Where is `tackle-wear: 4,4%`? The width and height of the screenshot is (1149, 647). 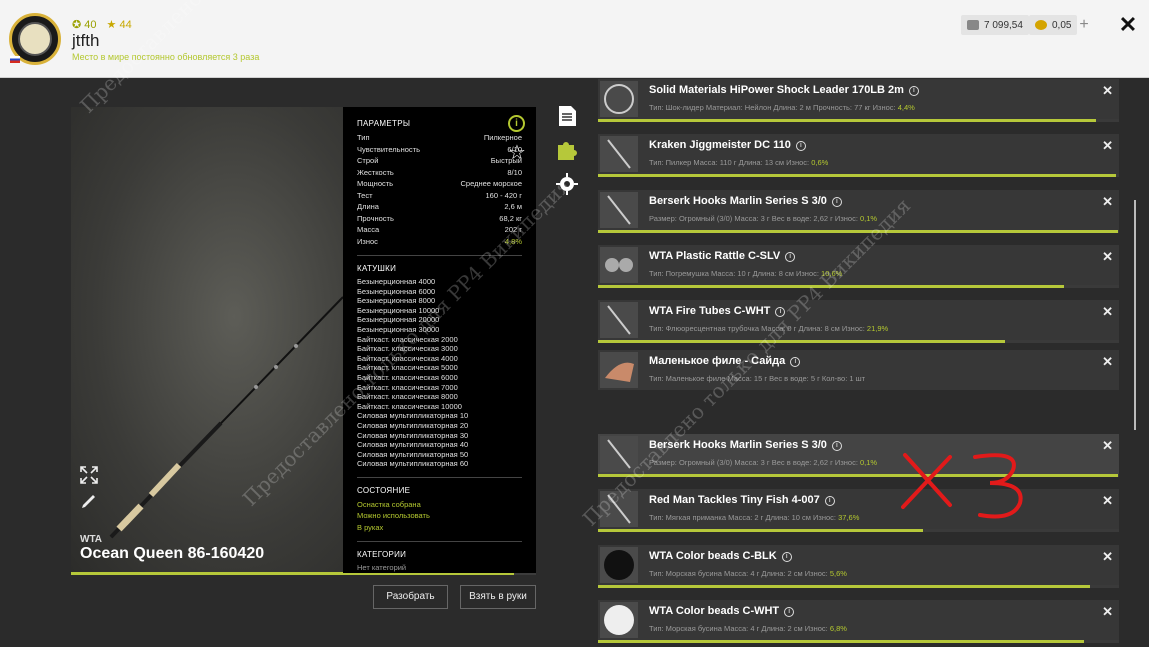 tackle-wear: 4,4% is located at coordinates (906, 107).